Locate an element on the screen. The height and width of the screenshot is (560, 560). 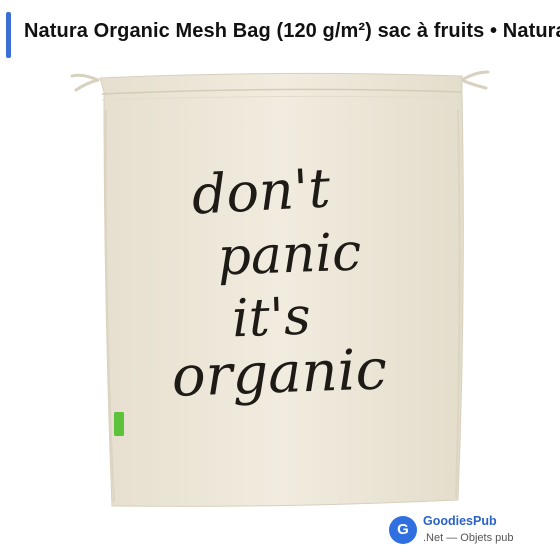
slogan-line: organic is located at coordinates (279, 373).